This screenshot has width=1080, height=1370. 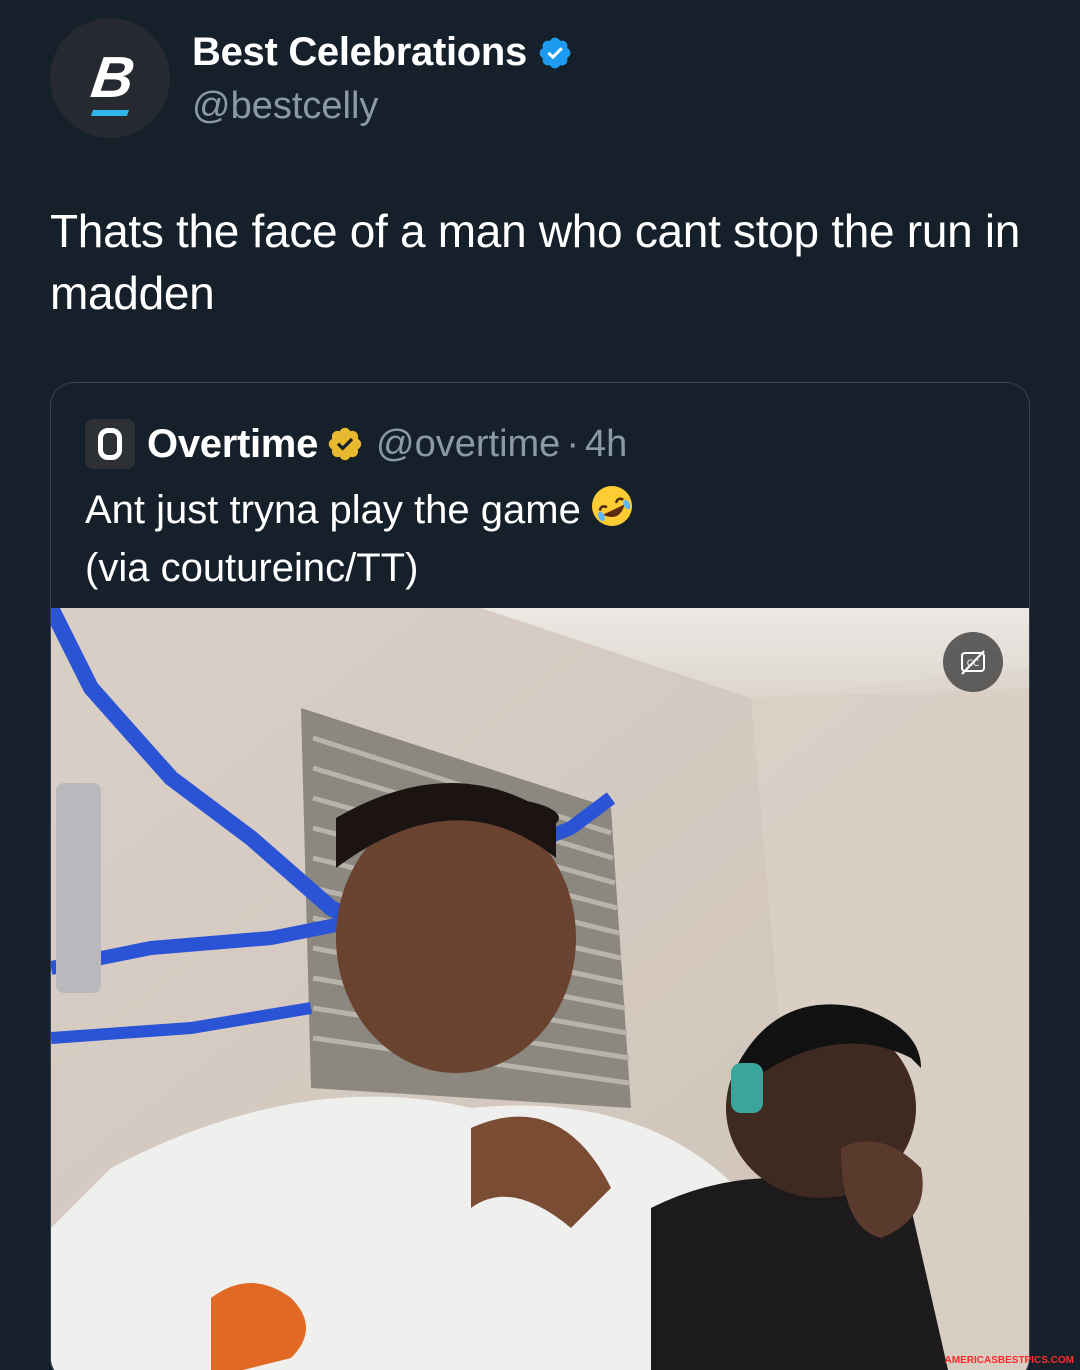 What do you see at coordinates (382, 106) in the screenshot?
I see `author-handle: @bestcelly` at bounding box center [382, 106].